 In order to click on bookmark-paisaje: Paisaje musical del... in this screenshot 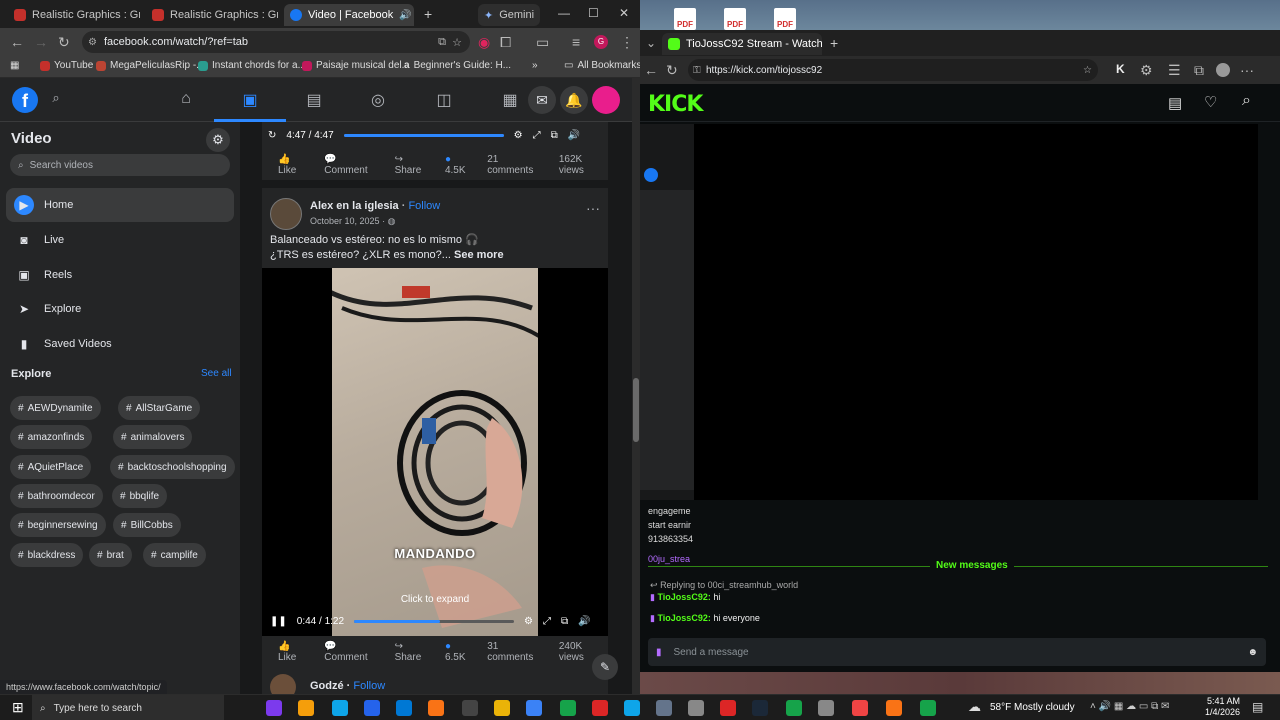, I will do `click(356, 65)`.